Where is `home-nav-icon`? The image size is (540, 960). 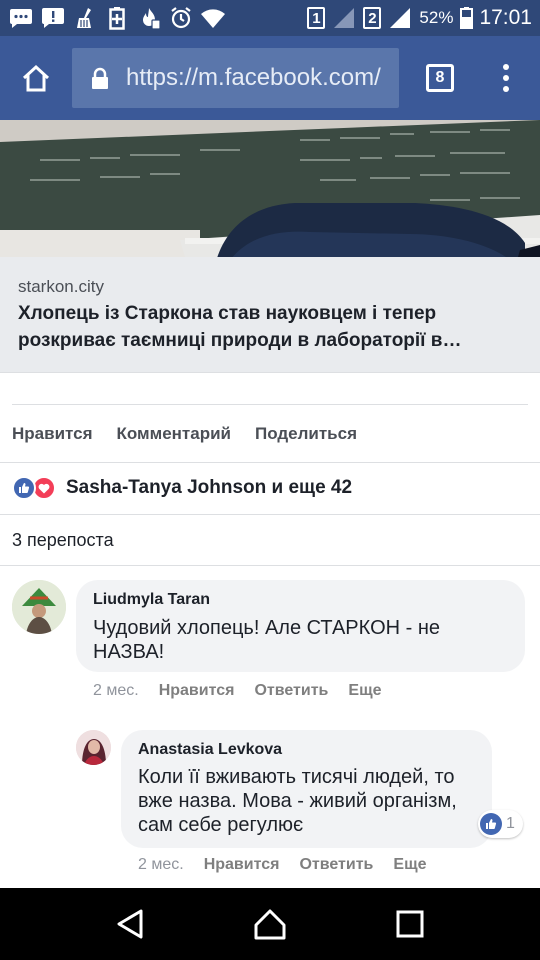
home-nav-icon is located at coordinates (270, 924).